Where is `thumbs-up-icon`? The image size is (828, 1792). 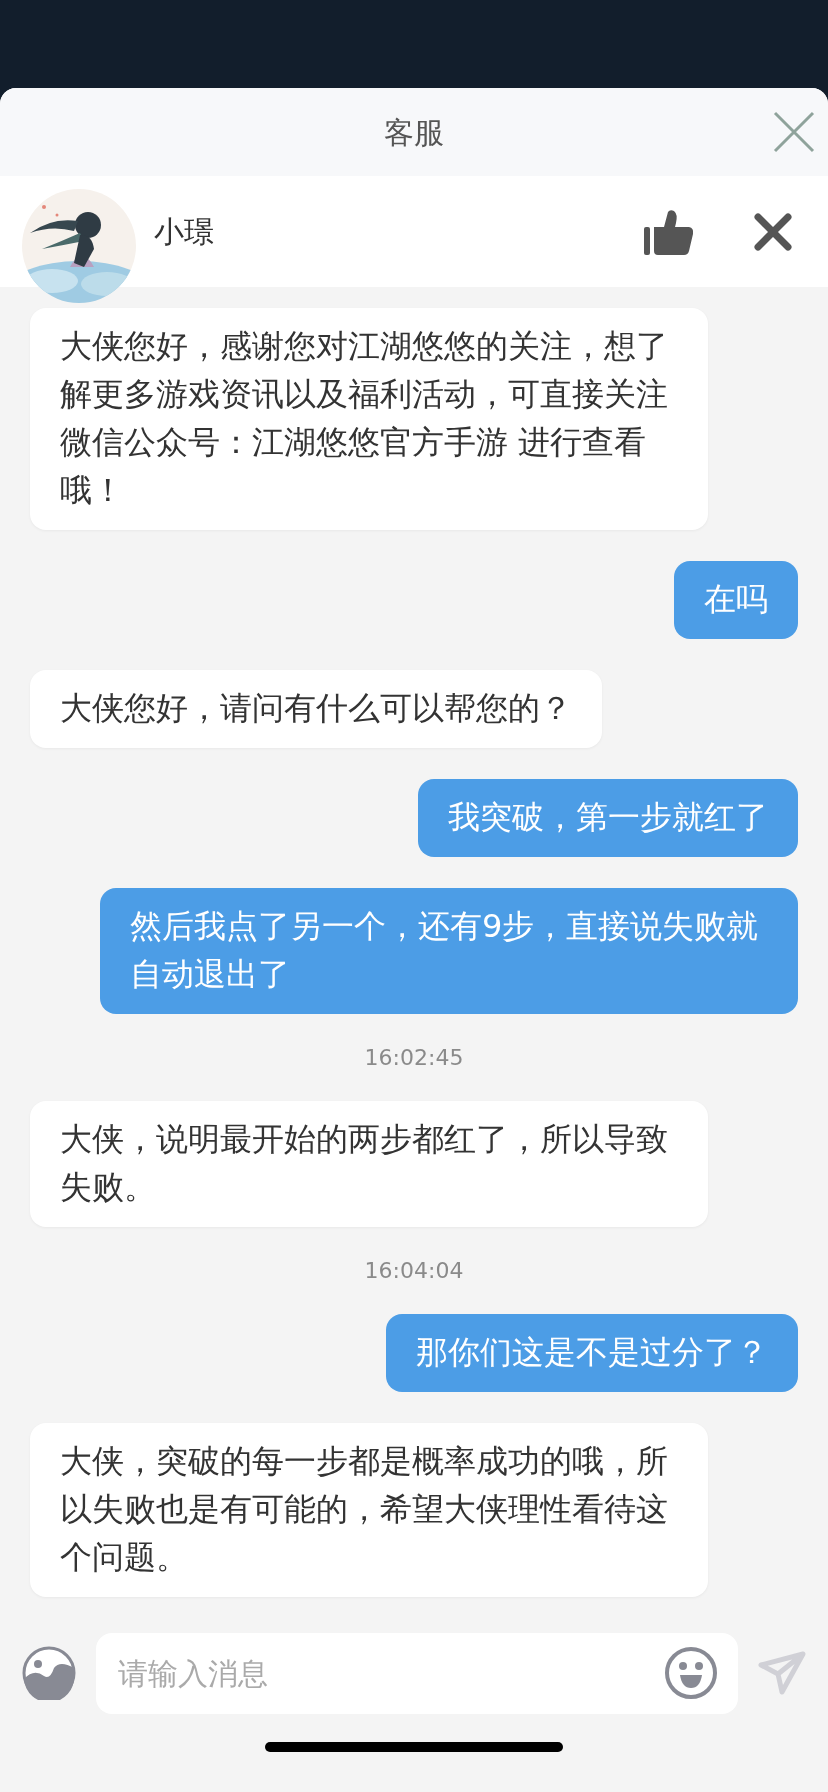 thumbs-up-icon is located at coordinates (669, 231).